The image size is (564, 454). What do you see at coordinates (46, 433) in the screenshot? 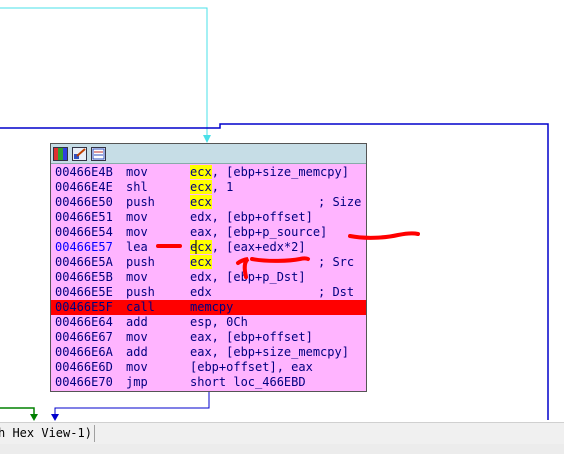
I see `hex-view-tab: h Hex View-1)` at bounding box center [46, 433].